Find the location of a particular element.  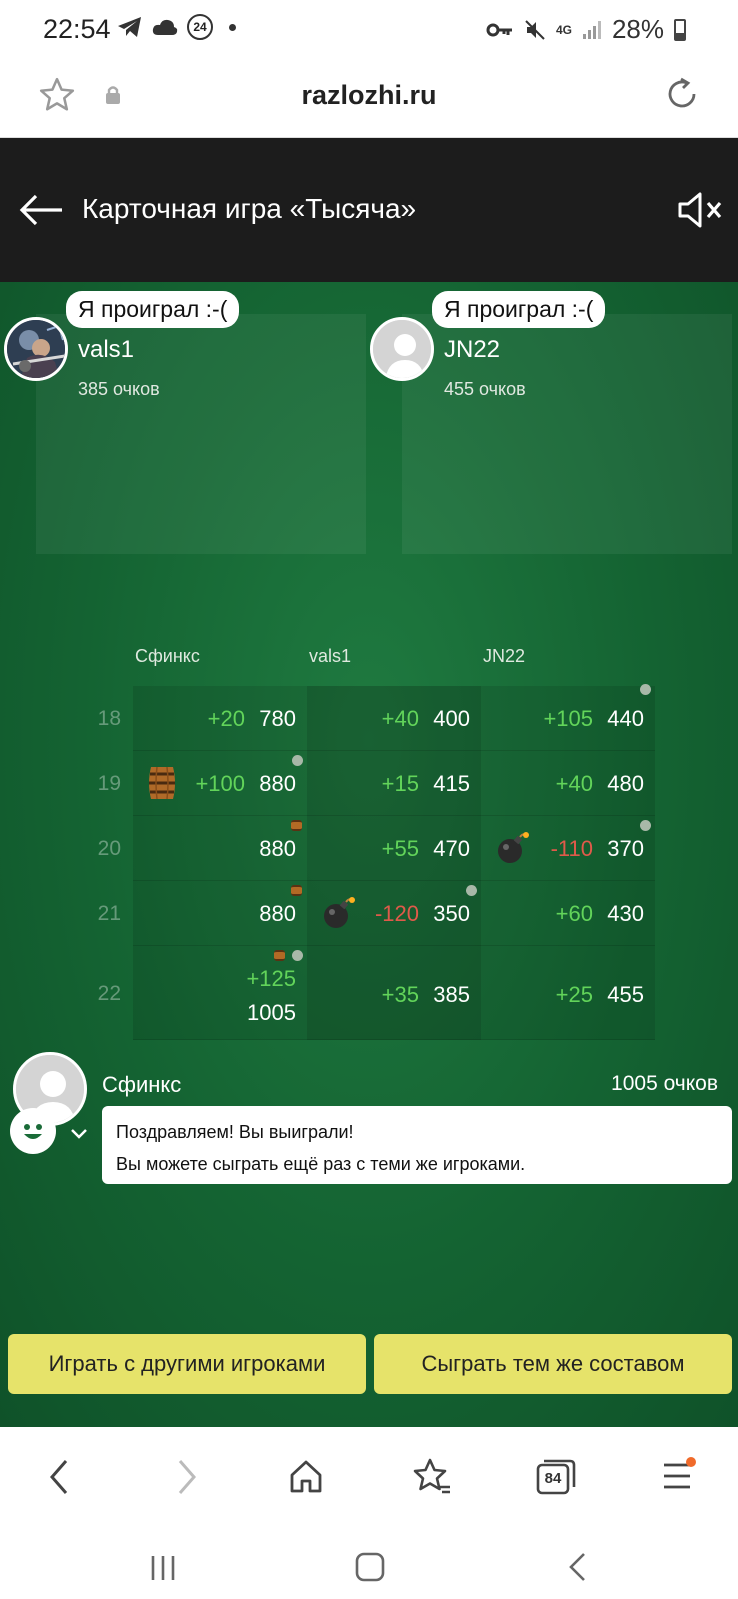

reload-icon is located at coordinates (682, 94).